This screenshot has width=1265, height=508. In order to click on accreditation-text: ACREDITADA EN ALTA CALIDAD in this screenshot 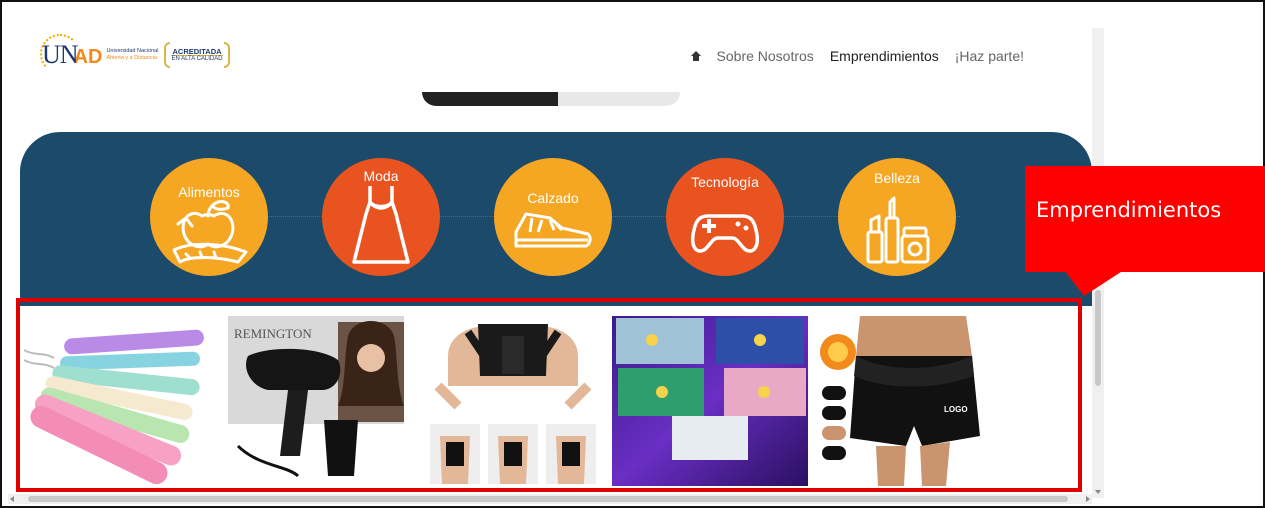, I will do `click(197, 54)`.